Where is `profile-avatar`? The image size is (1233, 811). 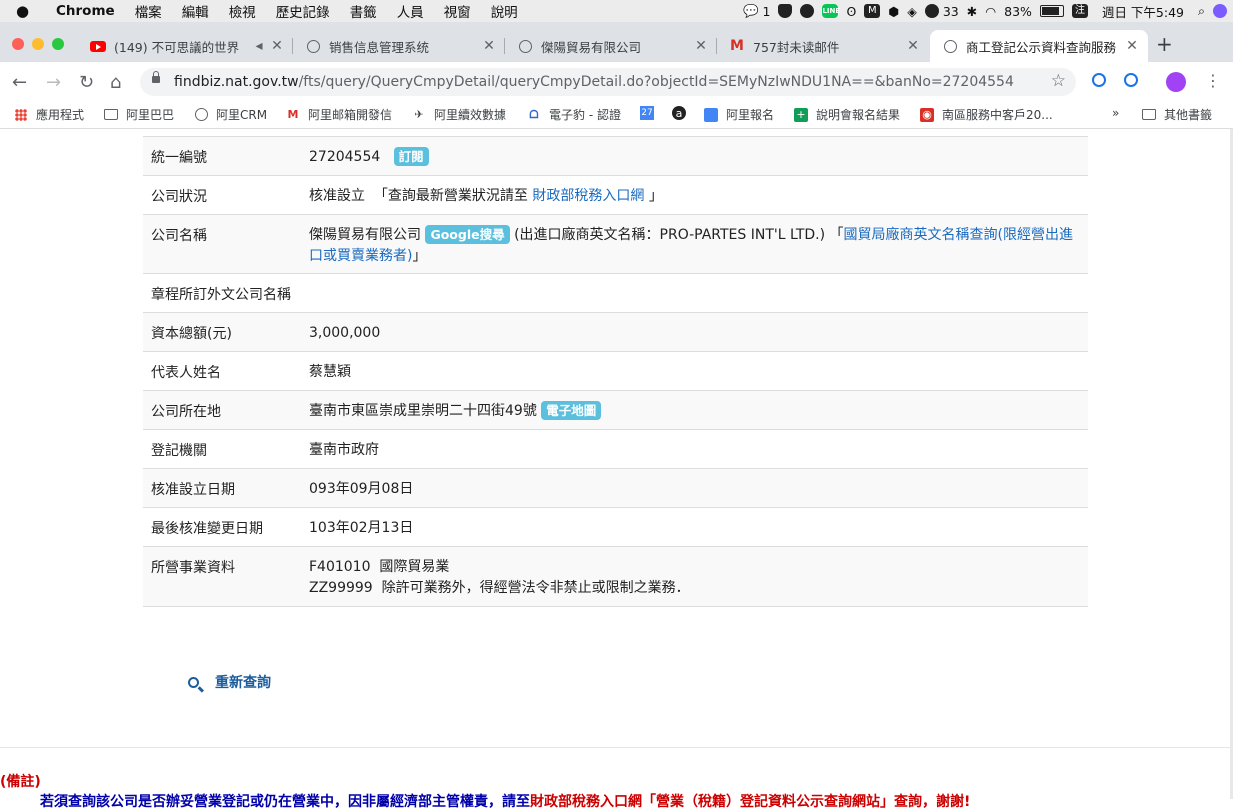
profile-avatar is located at coordinates (1176, 82).